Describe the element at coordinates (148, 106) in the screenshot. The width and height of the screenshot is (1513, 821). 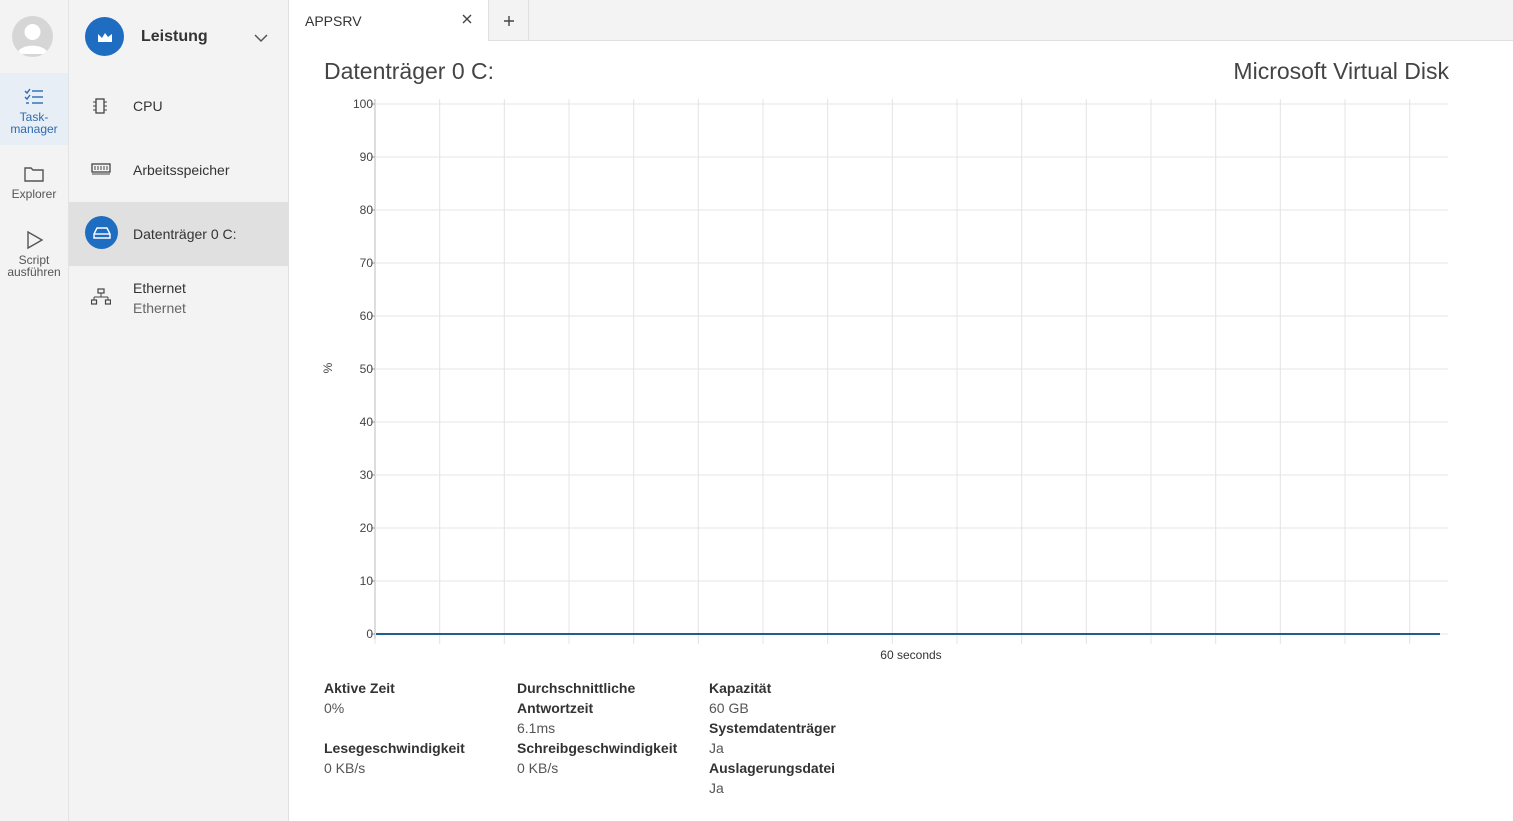
I see `nav-item-label: CPU` at that location.